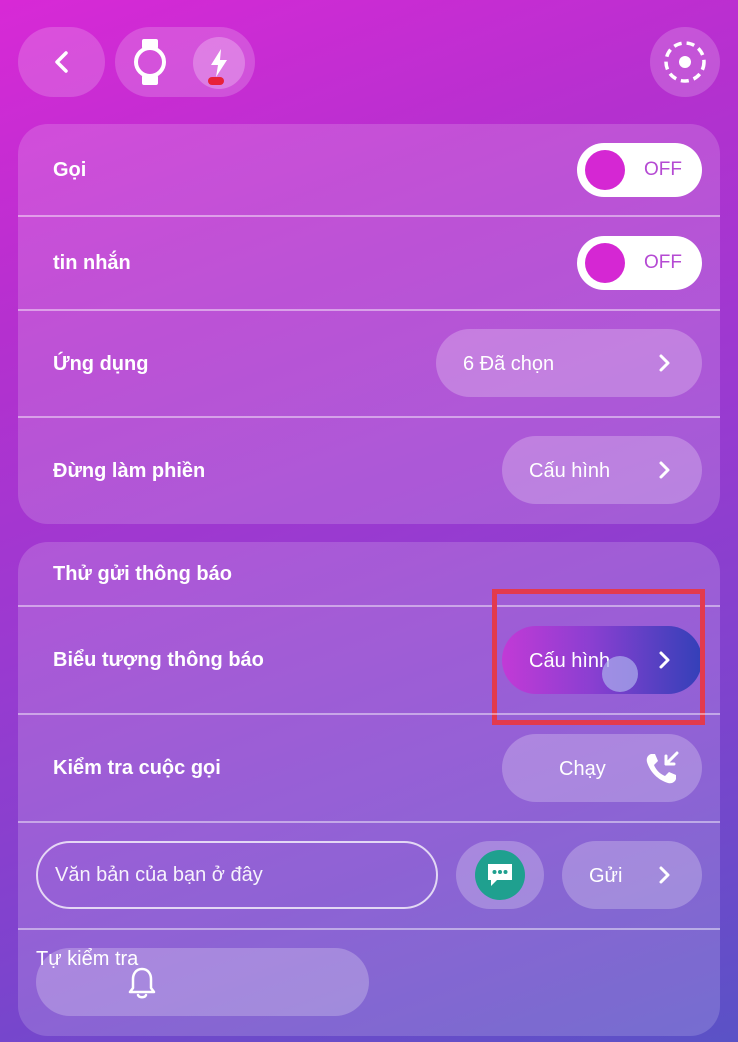  I want to click on chat-bubble-icon, so click(500, 875).